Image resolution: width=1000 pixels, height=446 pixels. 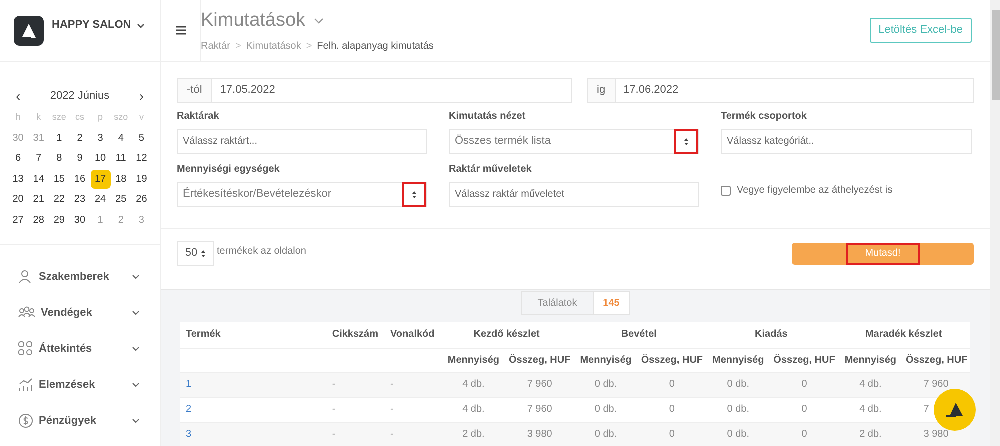 I want to click on menu-icon, so click(x=181, y=30).